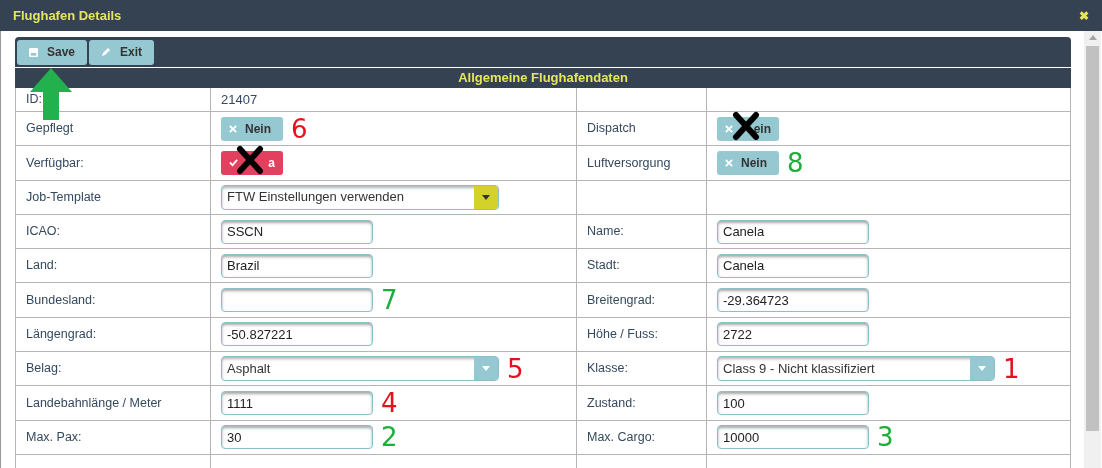 This screenshot has width=1102, height=468. I want to click on text-field: 10000, so click(793, 437).